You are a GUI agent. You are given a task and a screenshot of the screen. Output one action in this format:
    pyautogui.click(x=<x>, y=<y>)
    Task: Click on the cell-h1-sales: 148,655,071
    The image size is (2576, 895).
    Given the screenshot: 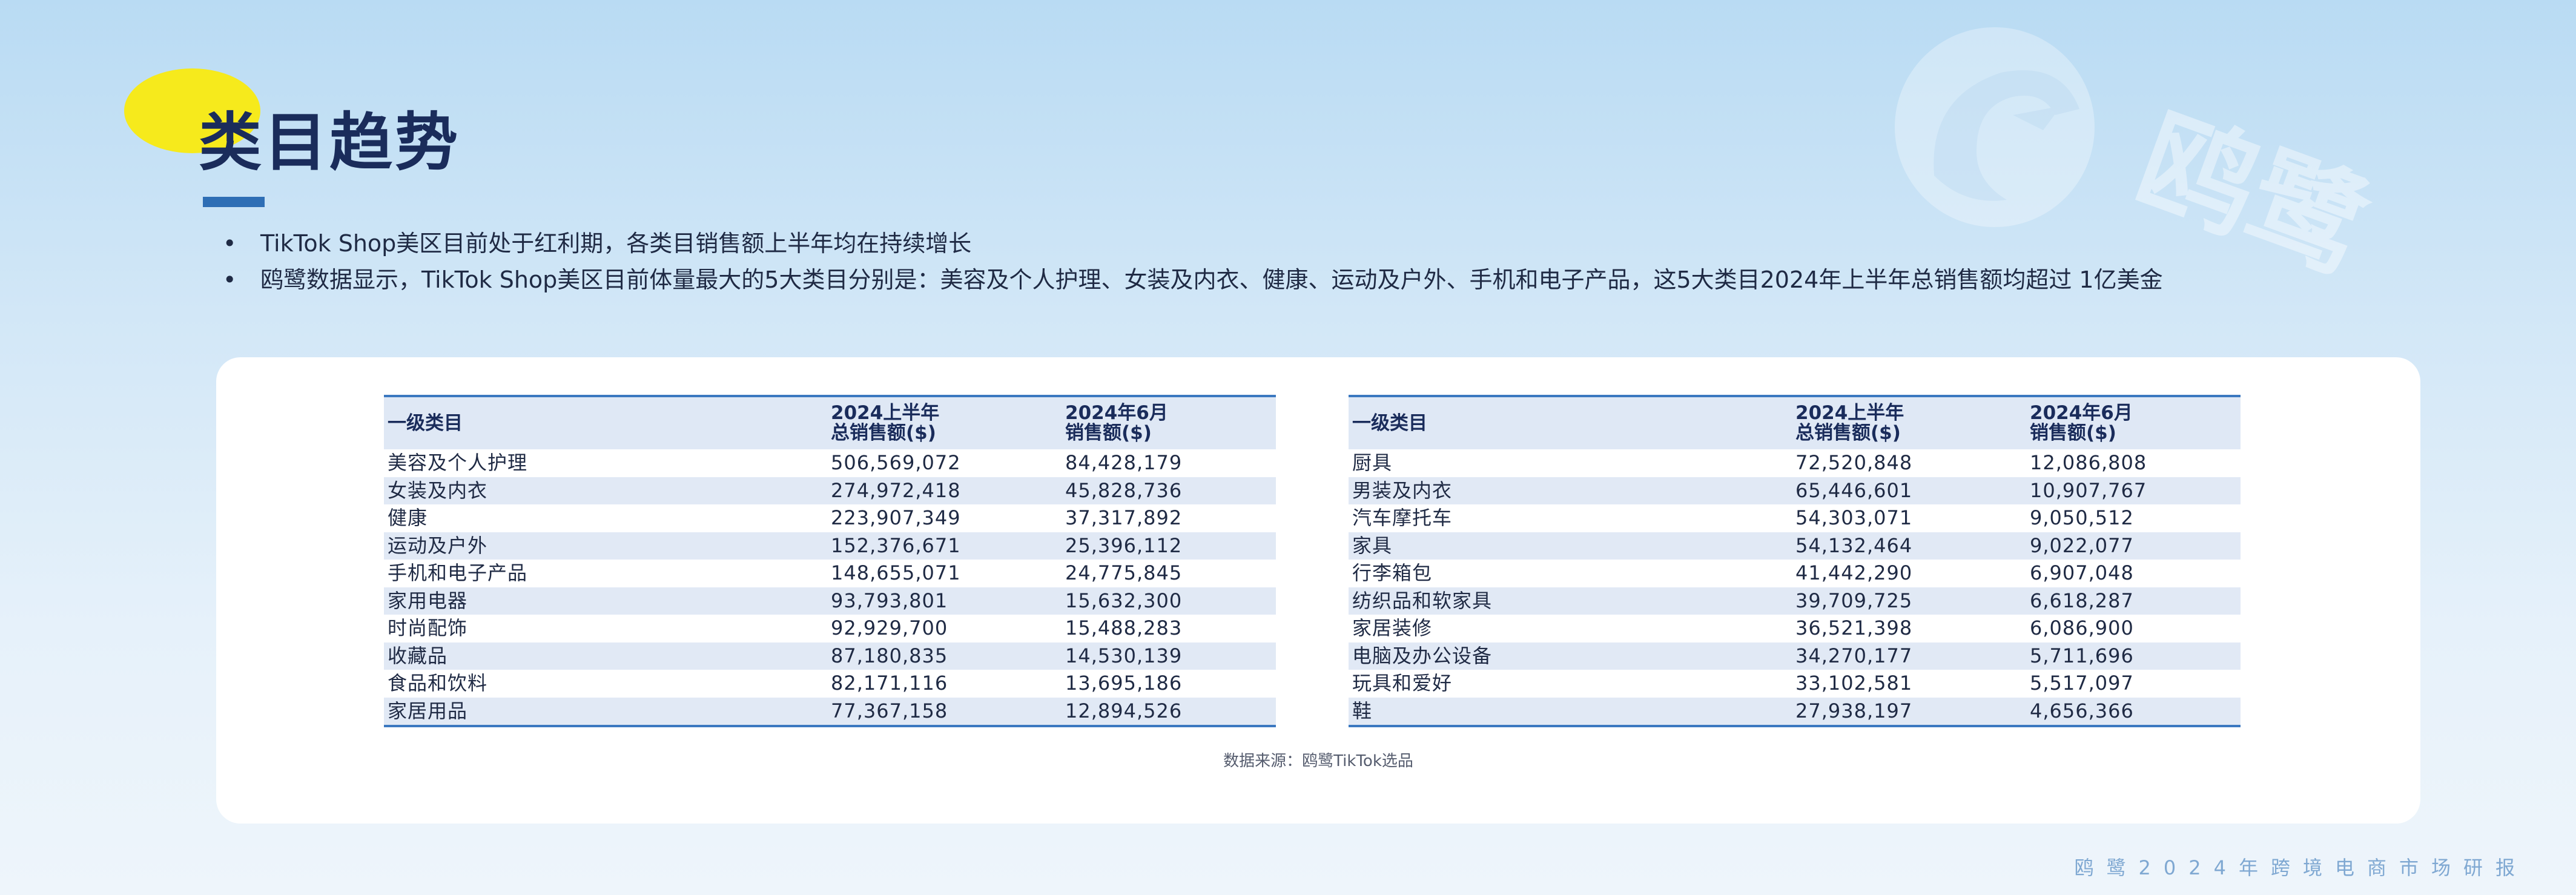 What is the action you would take?
    pyautogui.click(x=896, y=573)
    